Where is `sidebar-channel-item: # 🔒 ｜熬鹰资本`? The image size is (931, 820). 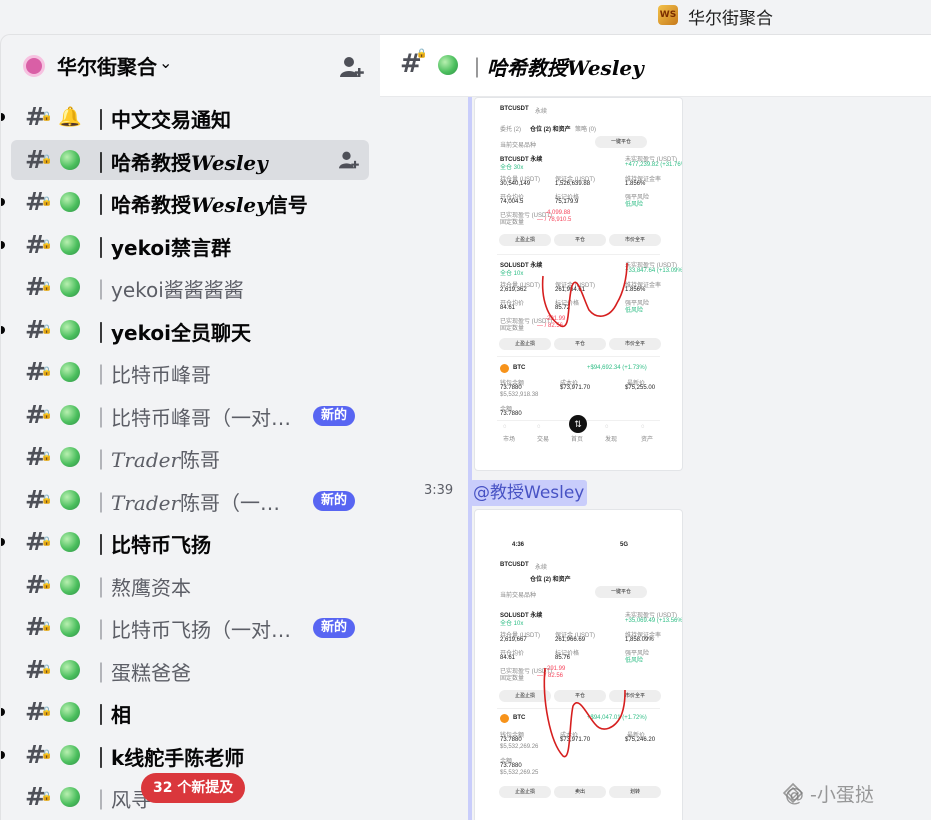 sidebar-channel-item: # 🔒 ｜熬鹰资本 is located at coordinates (190, 585).